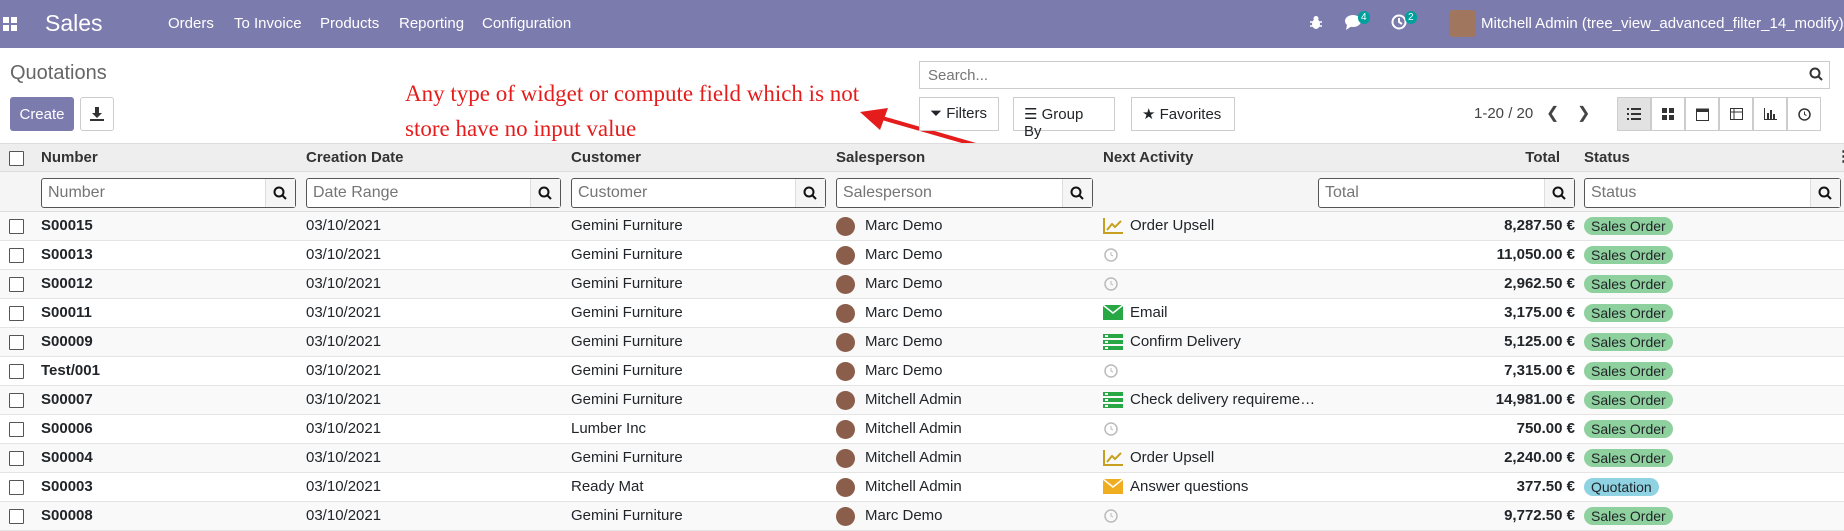  I want to click on apps-grid-icon, so click(10, 24).